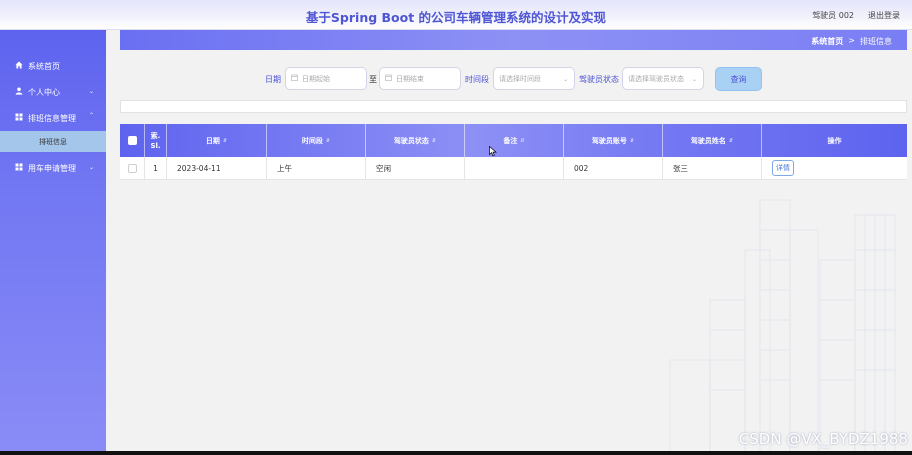 The image size is (912, 455). What do you see at coordinates (411, 140) in the screenshot?
I see `column-header-label: 驾驶员状态` at bounding box center [411, 140].